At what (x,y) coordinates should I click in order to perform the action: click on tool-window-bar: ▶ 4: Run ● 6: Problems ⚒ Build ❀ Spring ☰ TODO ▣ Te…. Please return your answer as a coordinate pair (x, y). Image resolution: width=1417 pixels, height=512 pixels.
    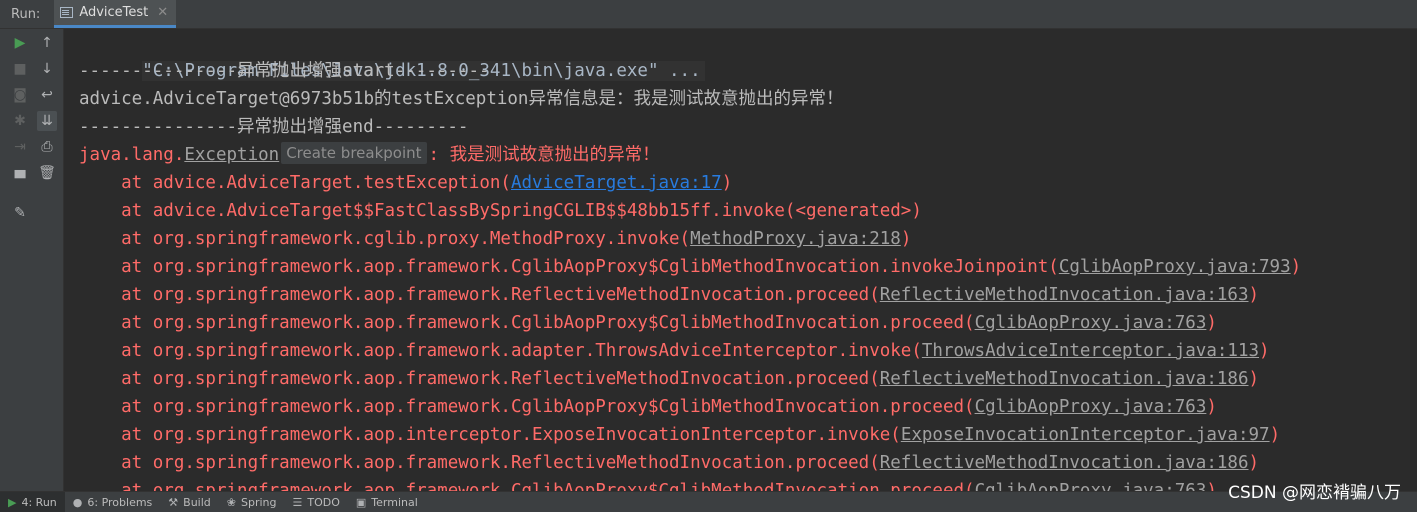
    Looking at the image, I should click on (708, 501).